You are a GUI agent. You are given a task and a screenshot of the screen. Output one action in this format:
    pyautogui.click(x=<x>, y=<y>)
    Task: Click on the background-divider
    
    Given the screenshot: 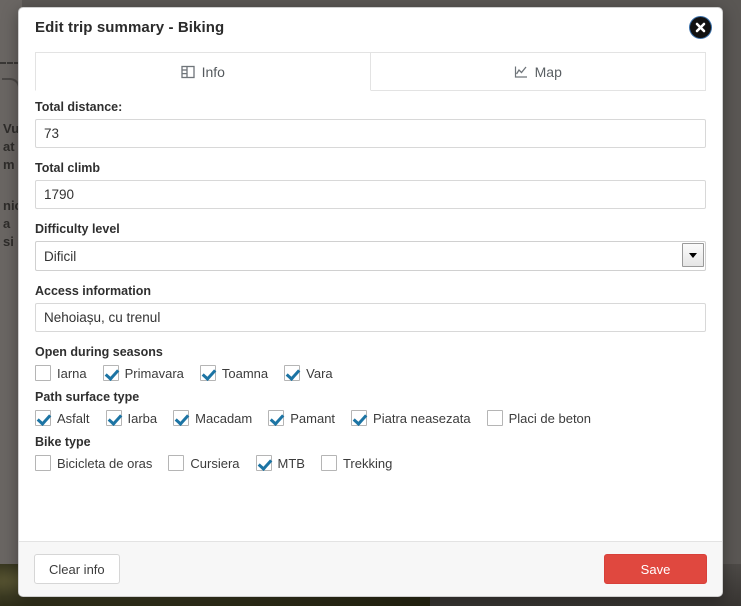 What is the action you would take?
    pyautogui.click(x=10, y=63)
    